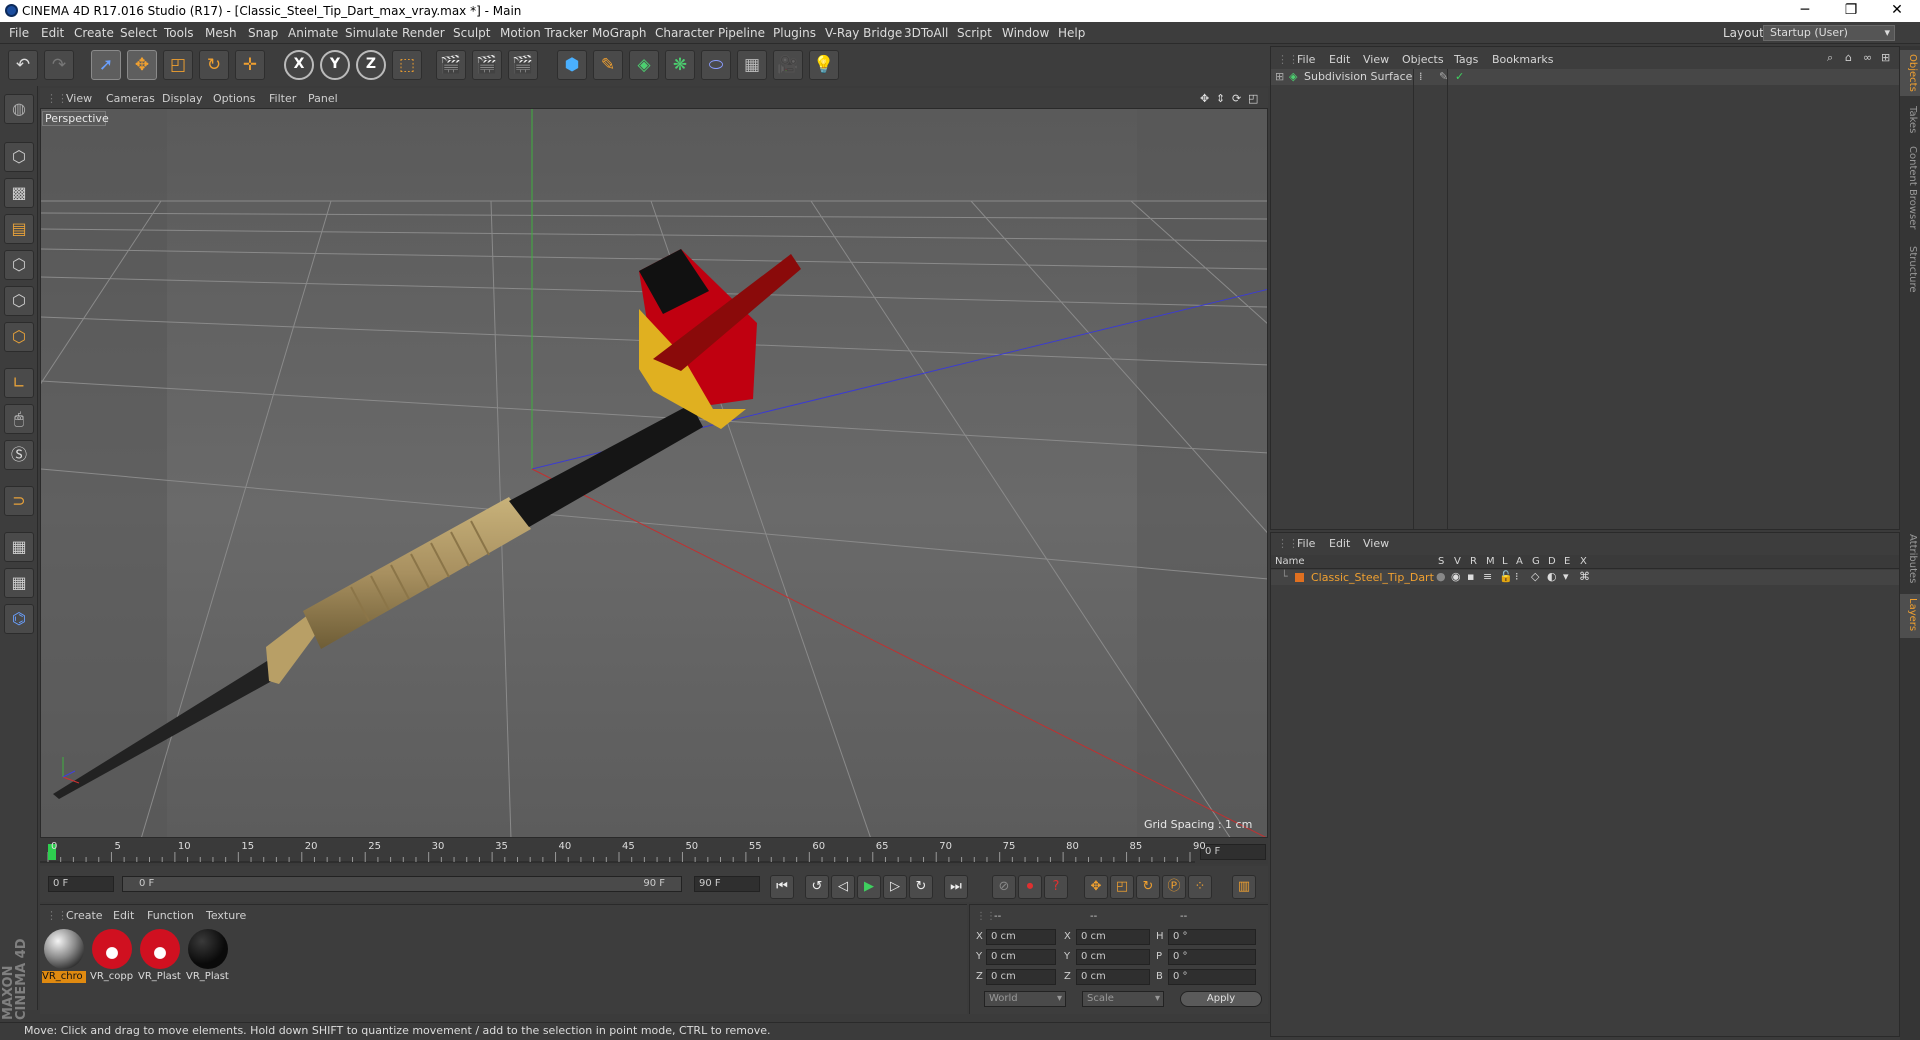 This screenshot has height=1040, width=1920. Describe the element at coordinates (1221, 999) in the screenshot. I see `apply-button: Apply` at that location.